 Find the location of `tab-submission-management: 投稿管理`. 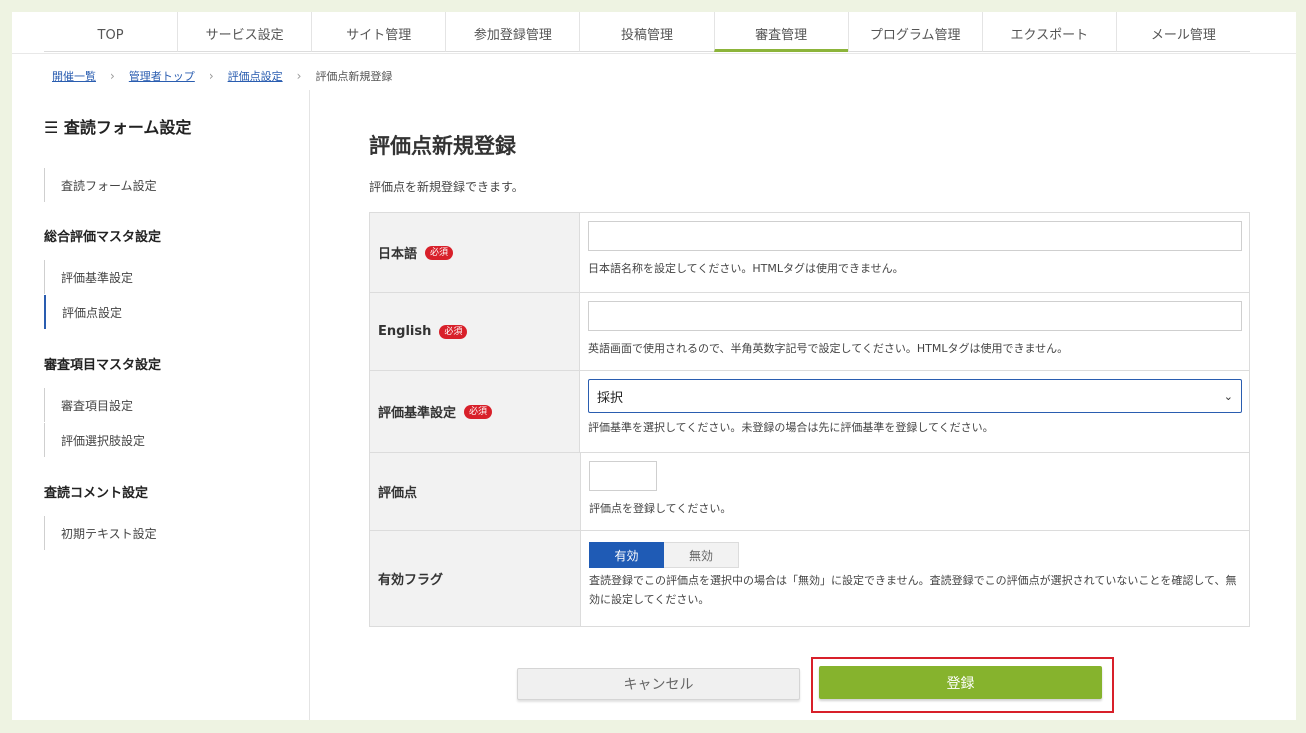

tab-submission-management: 投稿管理 is located at coordinates (646, 32).